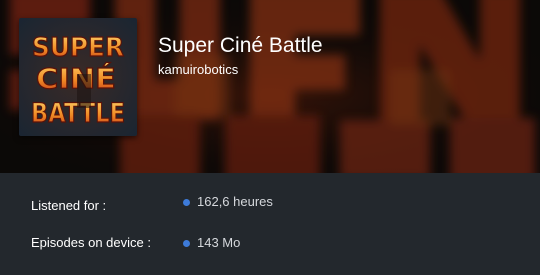 The image size is (540, 275). Describe the element at coordinates (219, 242) in the screenshot. I see `episodes-on-device-value-text: 143 Mo` at that location.